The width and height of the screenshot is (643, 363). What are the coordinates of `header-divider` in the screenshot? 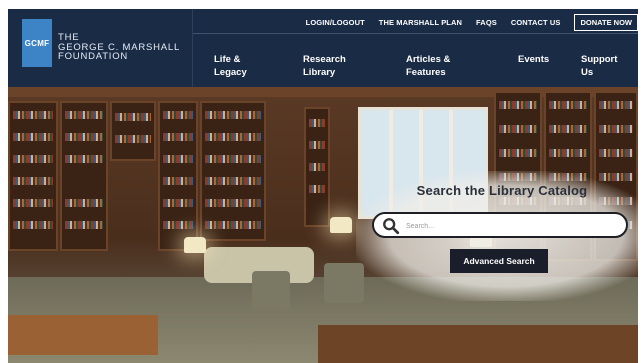 It's located at (415, 33).